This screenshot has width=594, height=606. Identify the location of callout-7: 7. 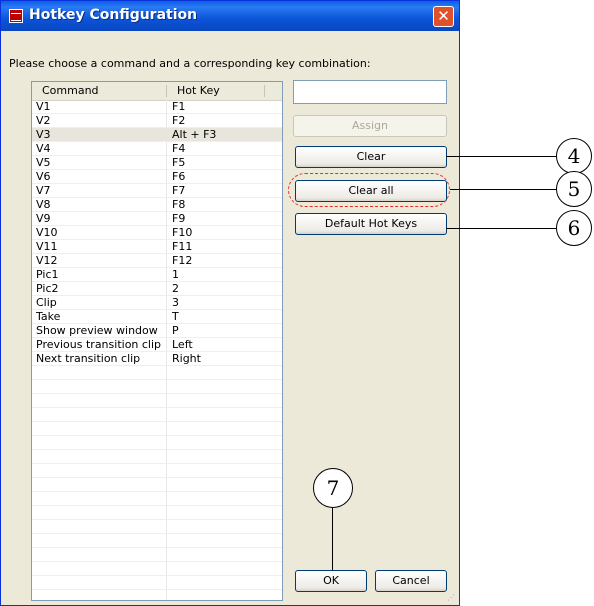
(333, 488).